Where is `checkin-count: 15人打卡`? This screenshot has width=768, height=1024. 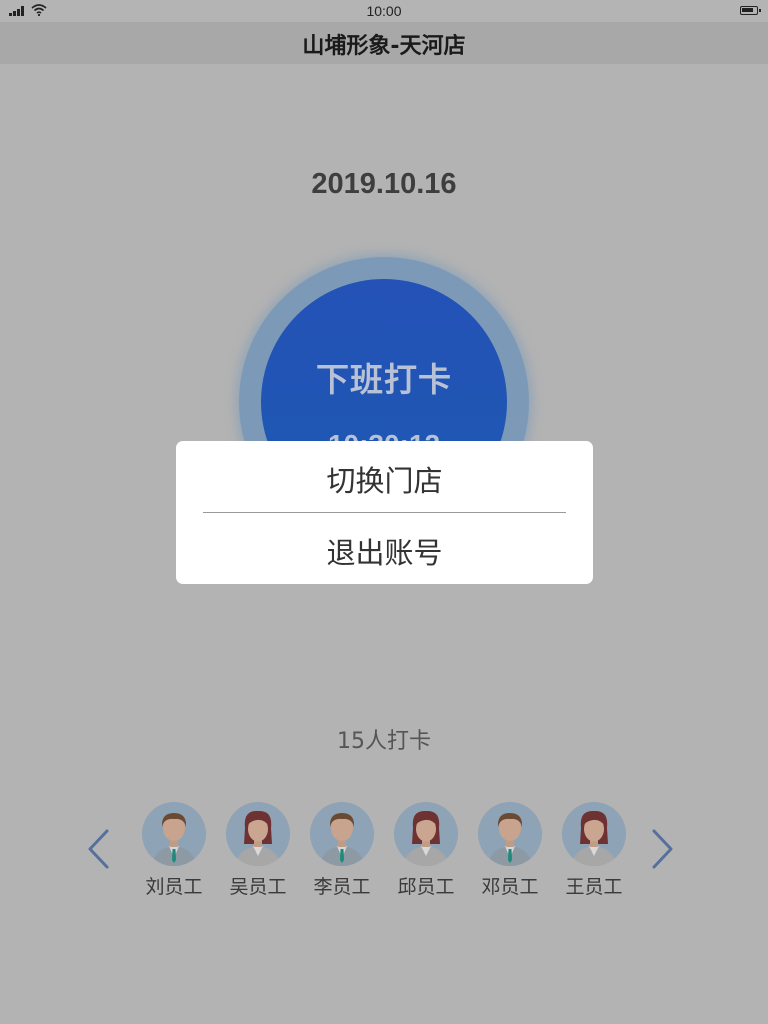 checkin-count: 15人打卡 is located at coordinates (384, 741).